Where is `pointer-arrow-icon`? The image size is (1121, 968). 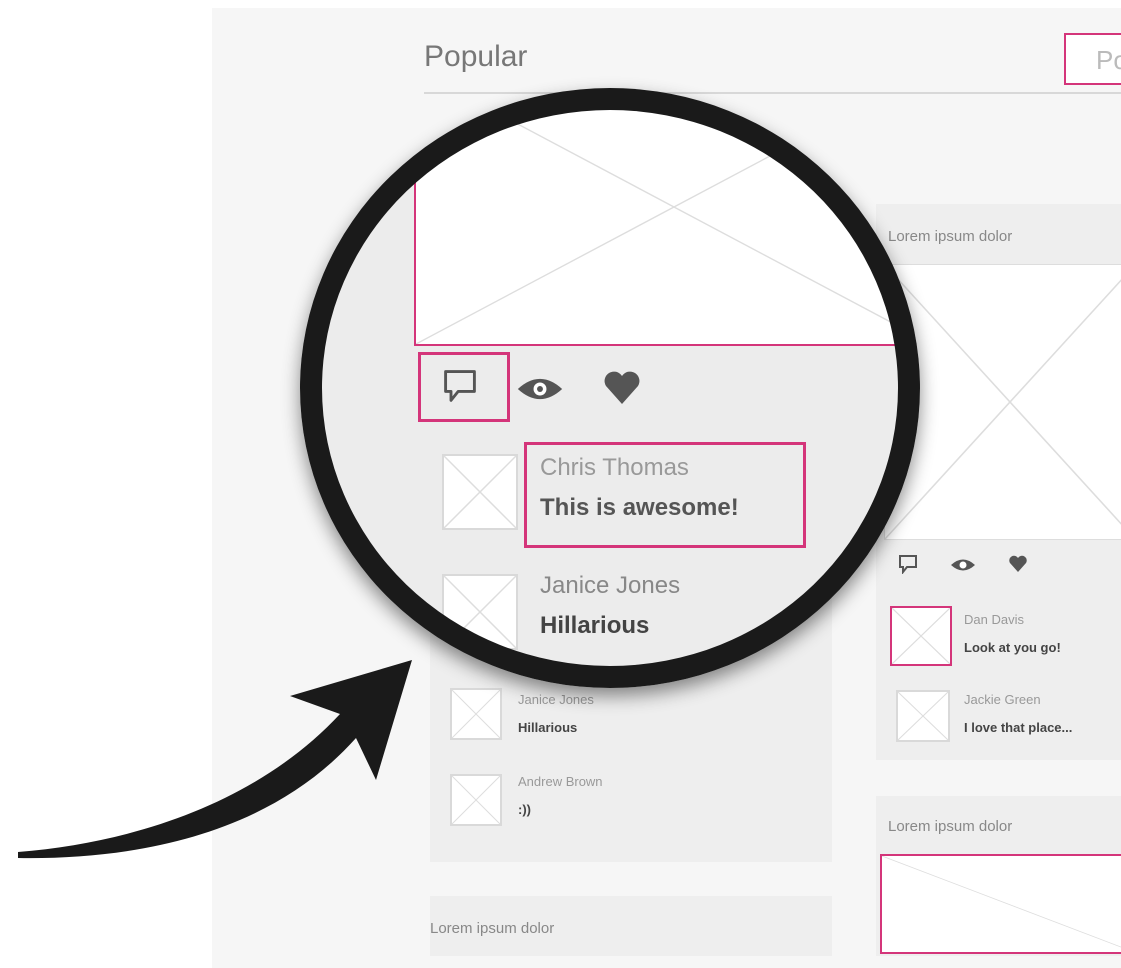 pointer-arrow-icon is located at coordinates (215, 759).